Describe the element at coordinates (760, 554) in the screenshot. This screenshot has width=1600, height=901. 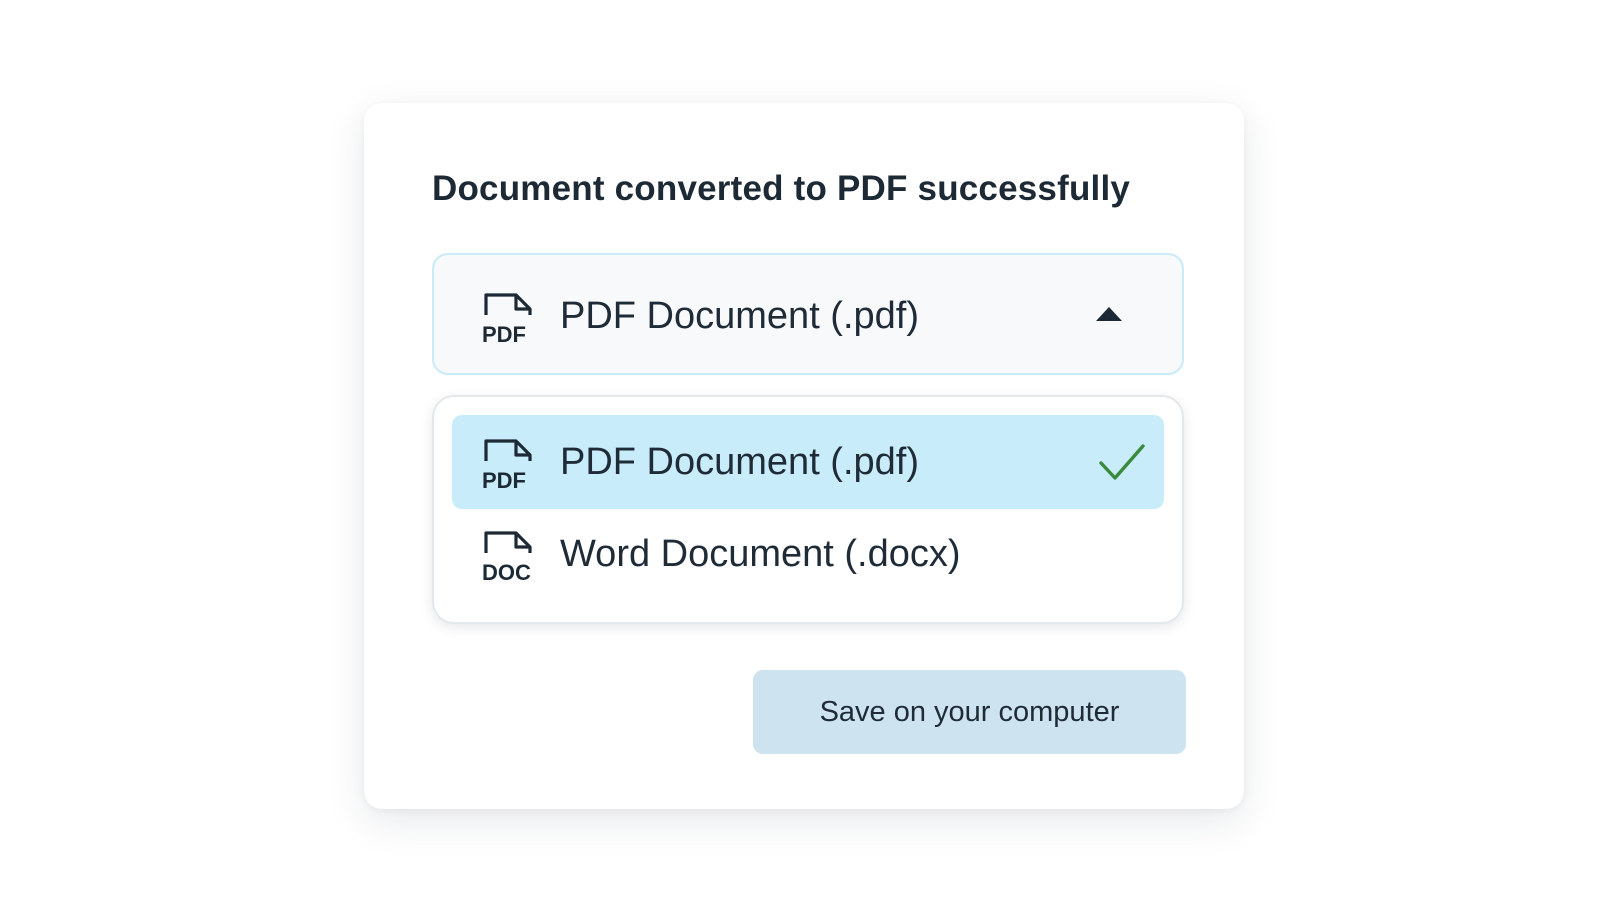
I see `option-label: Word Document (.docx)` at that location.